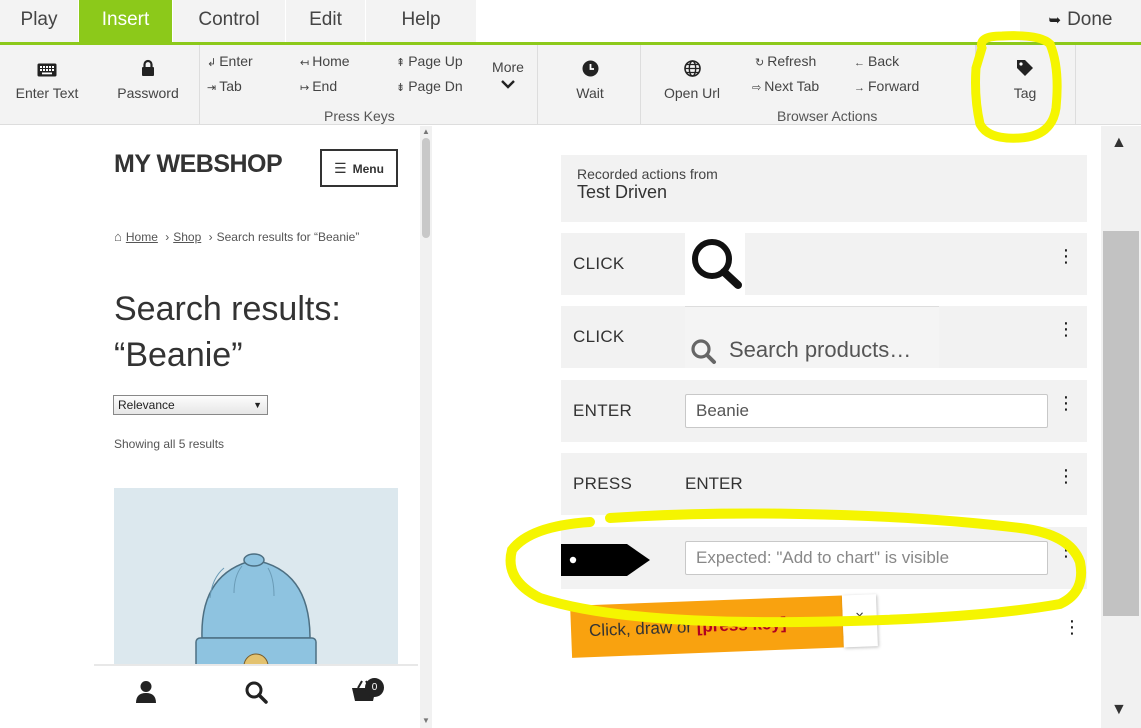 Image resolution: width=1141 pixels, height=728 pixels. I want to click on product-image-beanie, so click(256, 578).